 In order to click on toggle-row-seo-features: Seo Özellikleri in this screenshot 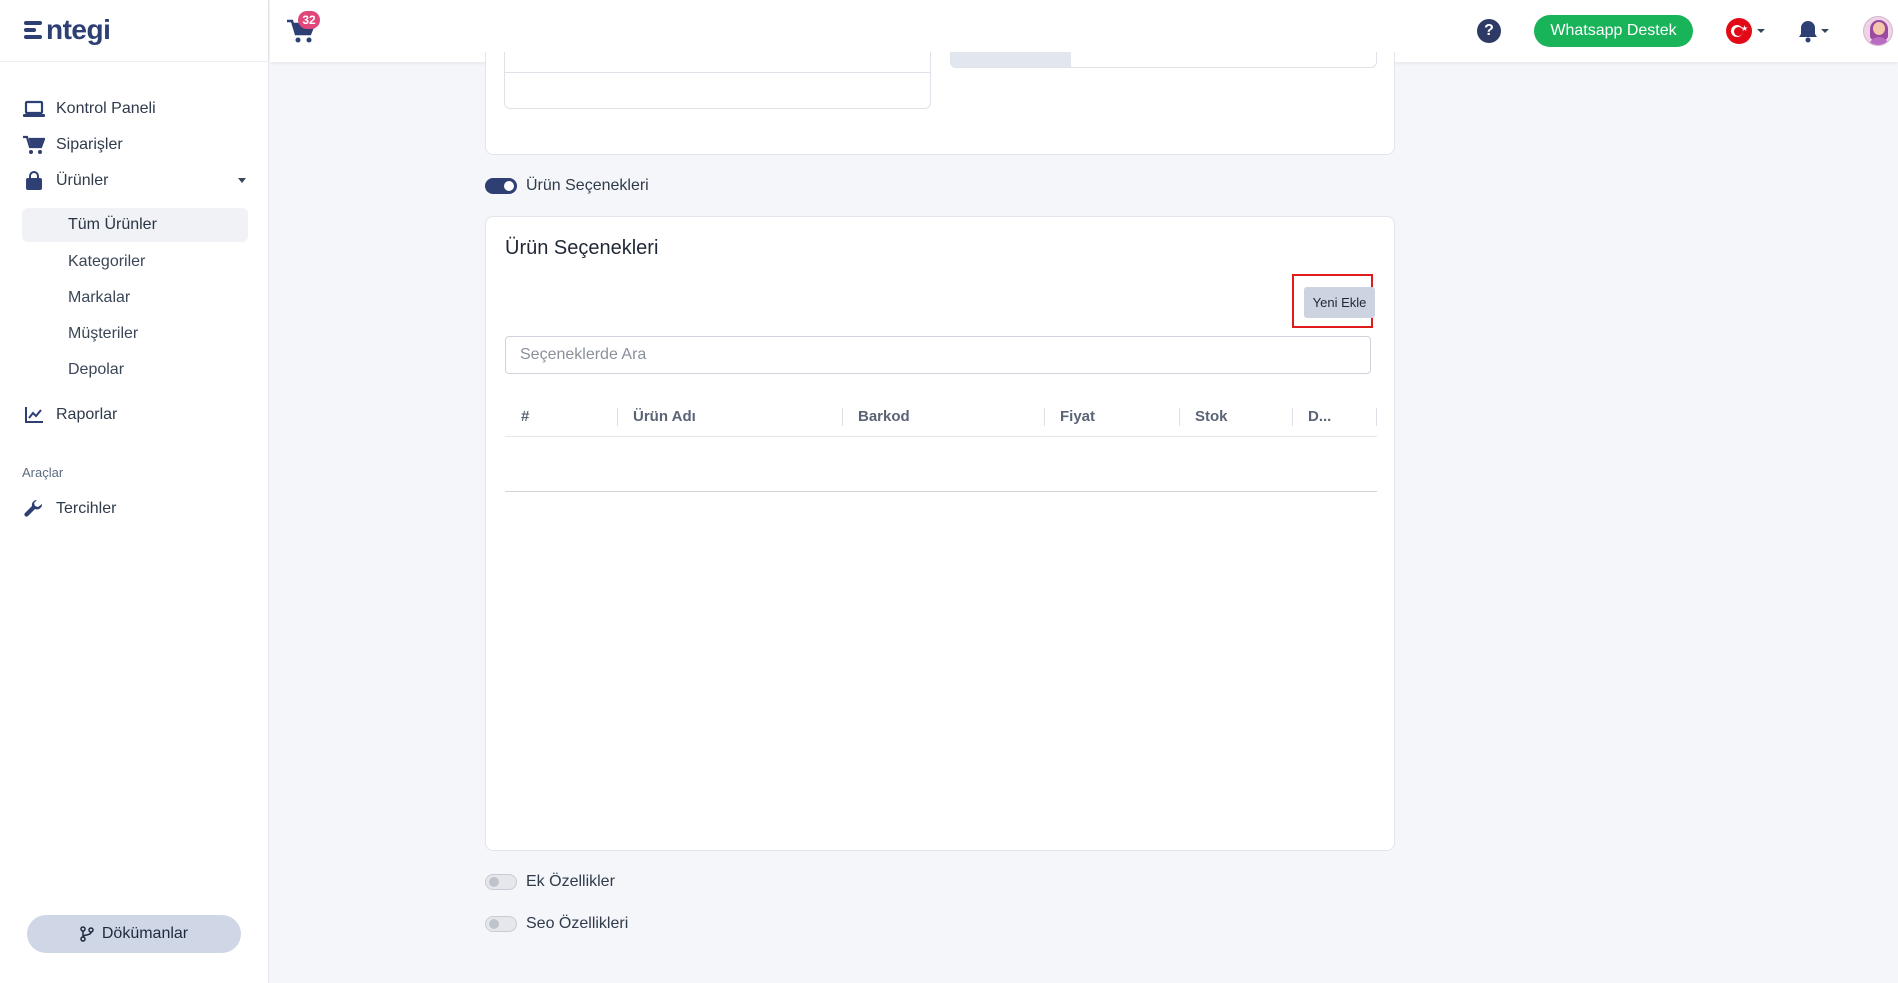, I will do `click(556, 924)`.